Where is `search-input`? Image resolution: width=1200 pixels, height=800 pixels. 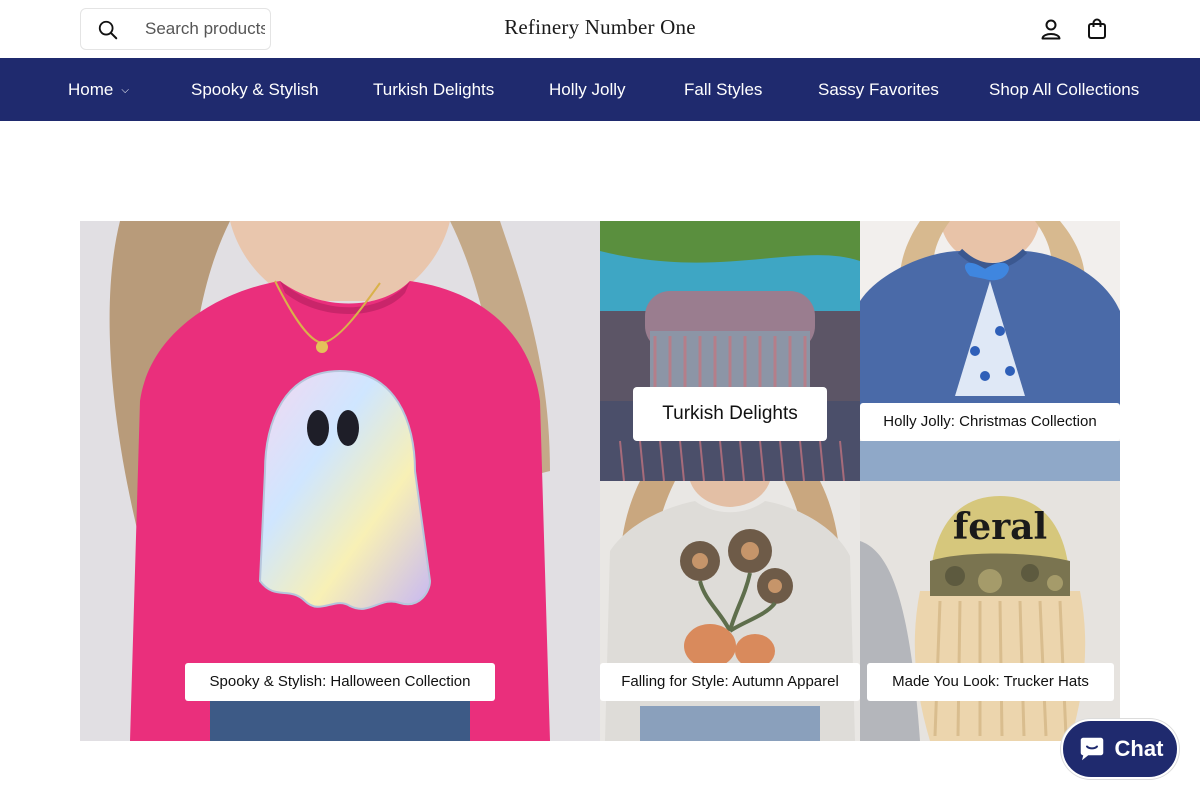 search-input is located at coordinates (205, 29).